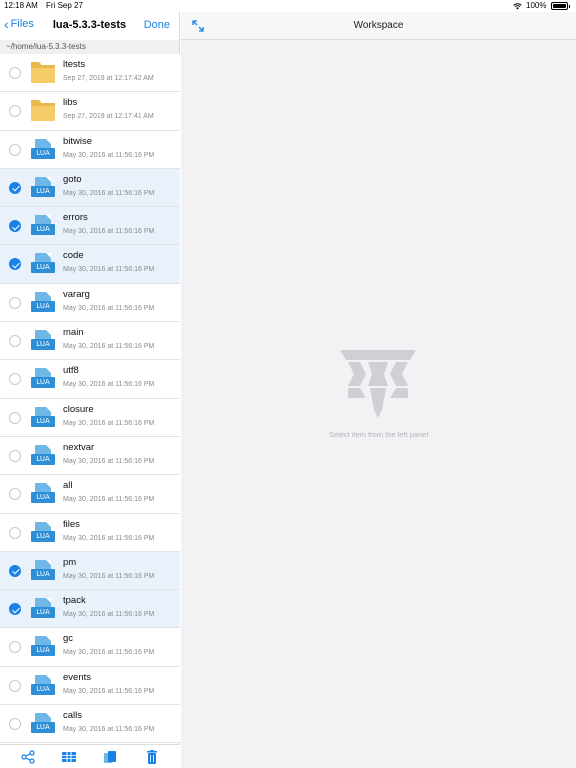  Describe the element at coordinates (89, 47) in the screenshot. I see `path-breadcrumb: ~/home/lua-5.3.3-tests` at that location.